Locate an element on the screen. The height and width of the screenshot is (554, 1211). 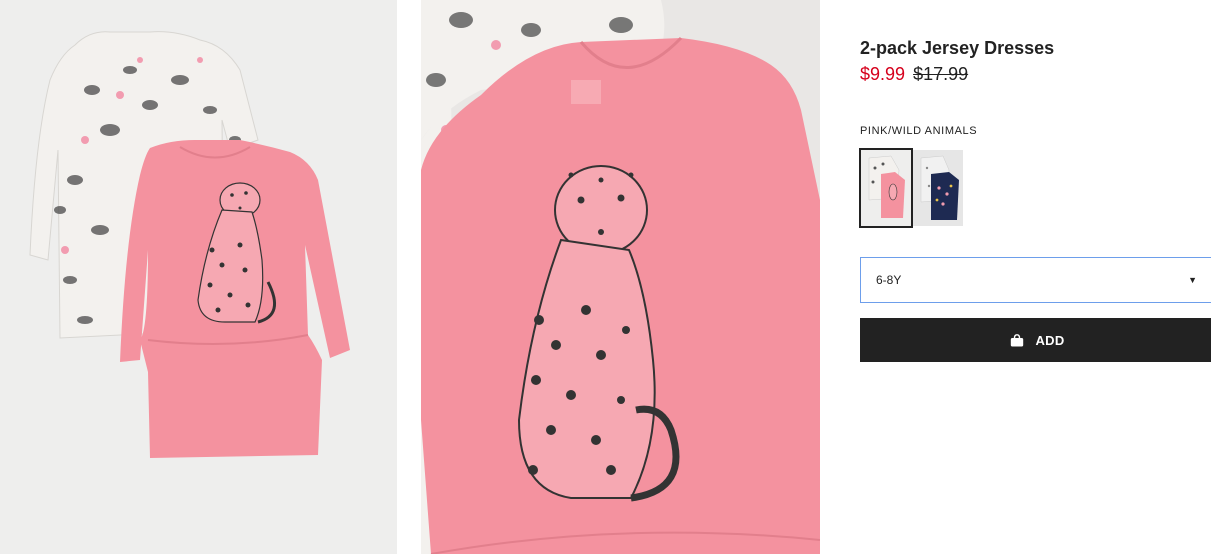
swatch-grey-navy is located at coordinates (938, 188).